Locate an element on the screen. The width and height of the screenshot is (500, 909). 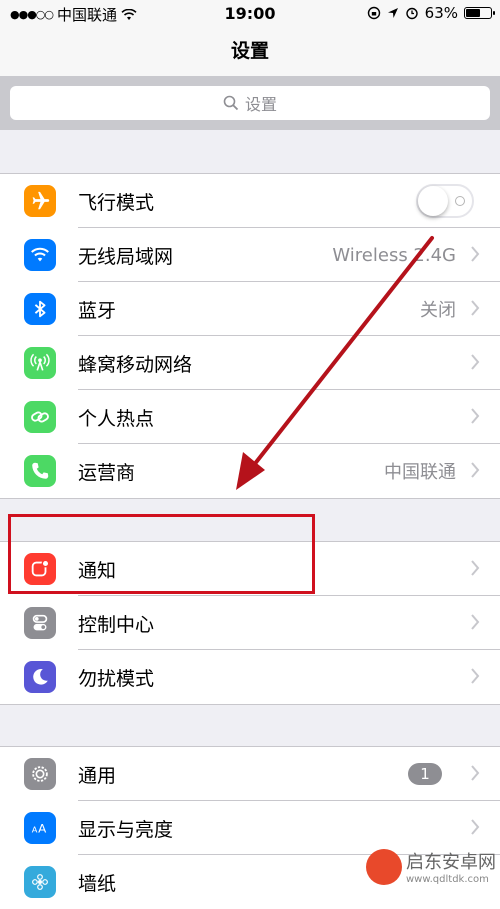
settings-row-display: A A 显示与亮度 is located at coordinates (250, 828).